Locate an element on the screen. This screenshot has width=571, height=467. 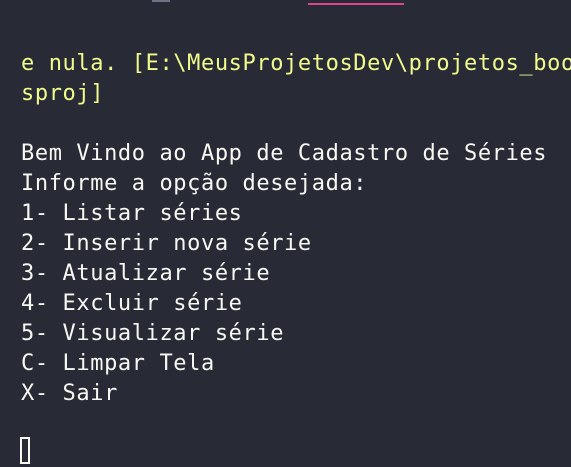
menu-option-3: 3- Atualizar série is located at coordinates (146, 273).